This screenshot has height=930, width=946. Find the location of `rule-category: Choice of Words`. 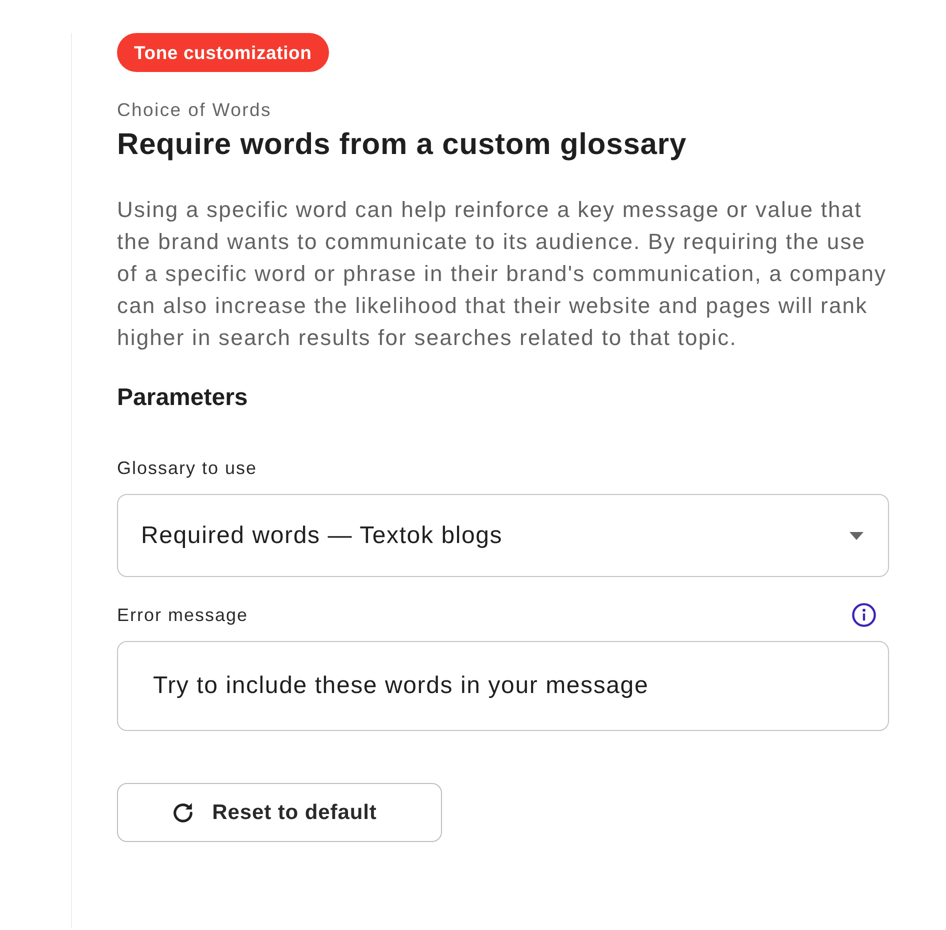

rule-category: Choice of Words is located at coordinates (194, 110).